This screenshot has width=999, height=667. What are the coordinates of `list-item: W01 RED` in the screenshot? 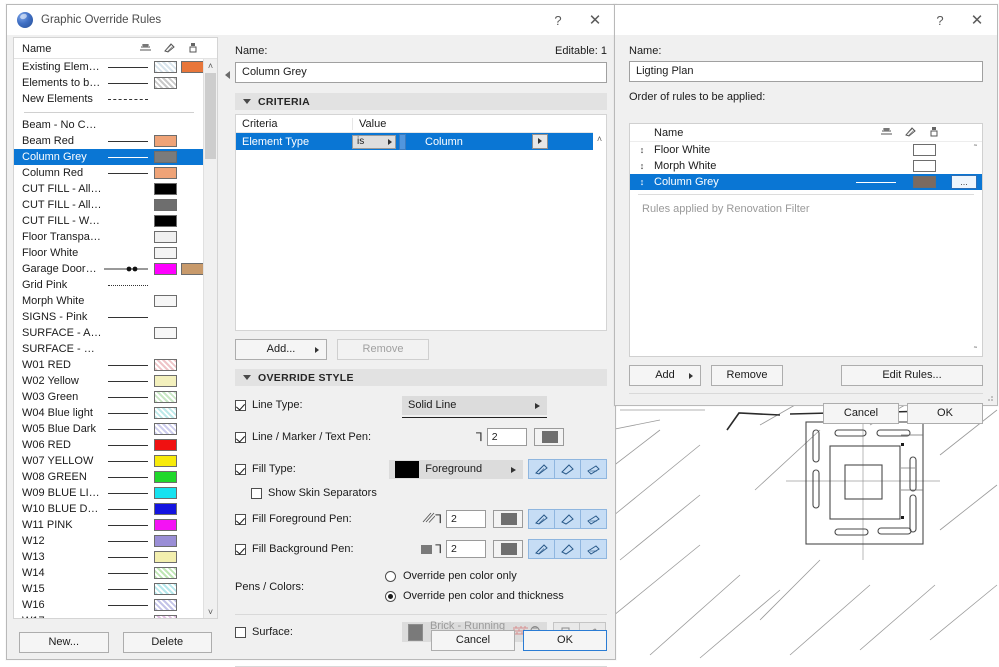 It's located at (109, 365).